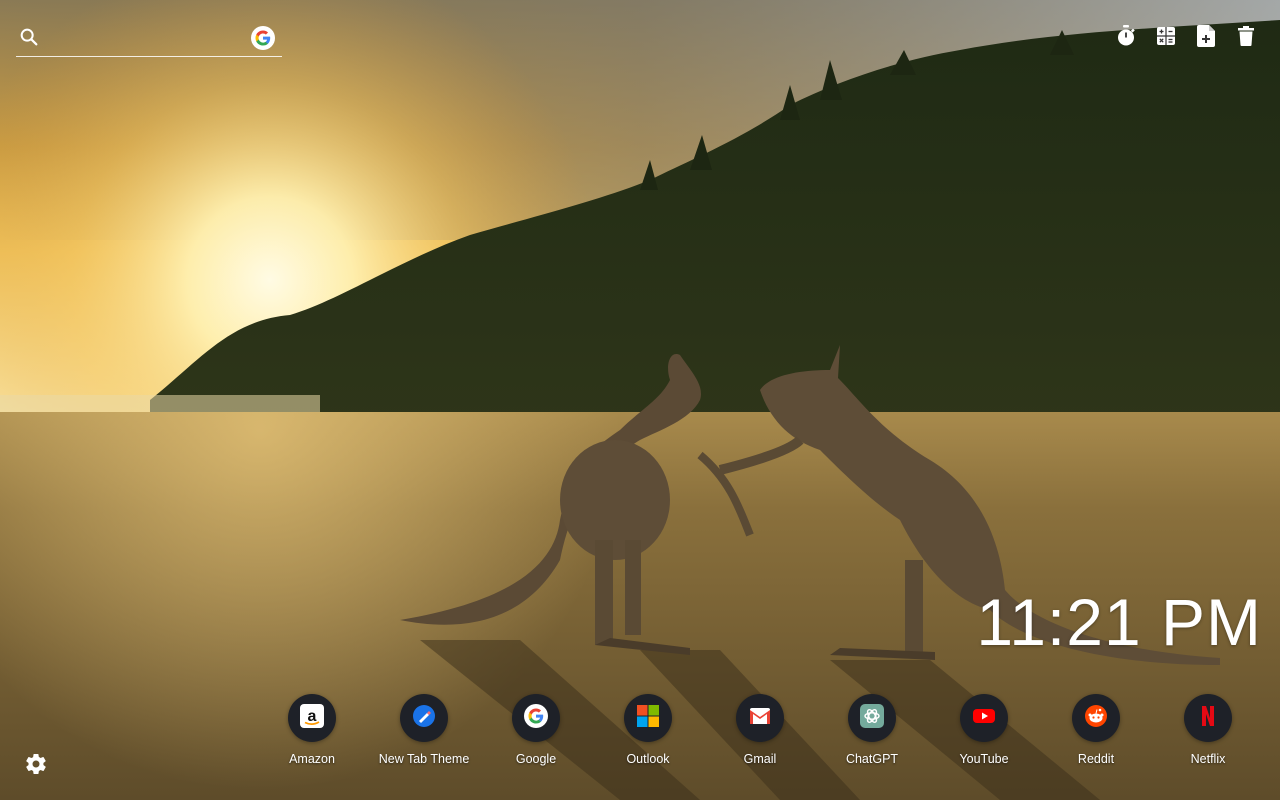  Describe the element at coordinates (1096, 759) in the screenshot. I see `shortcut-label: Reddit` at that location.